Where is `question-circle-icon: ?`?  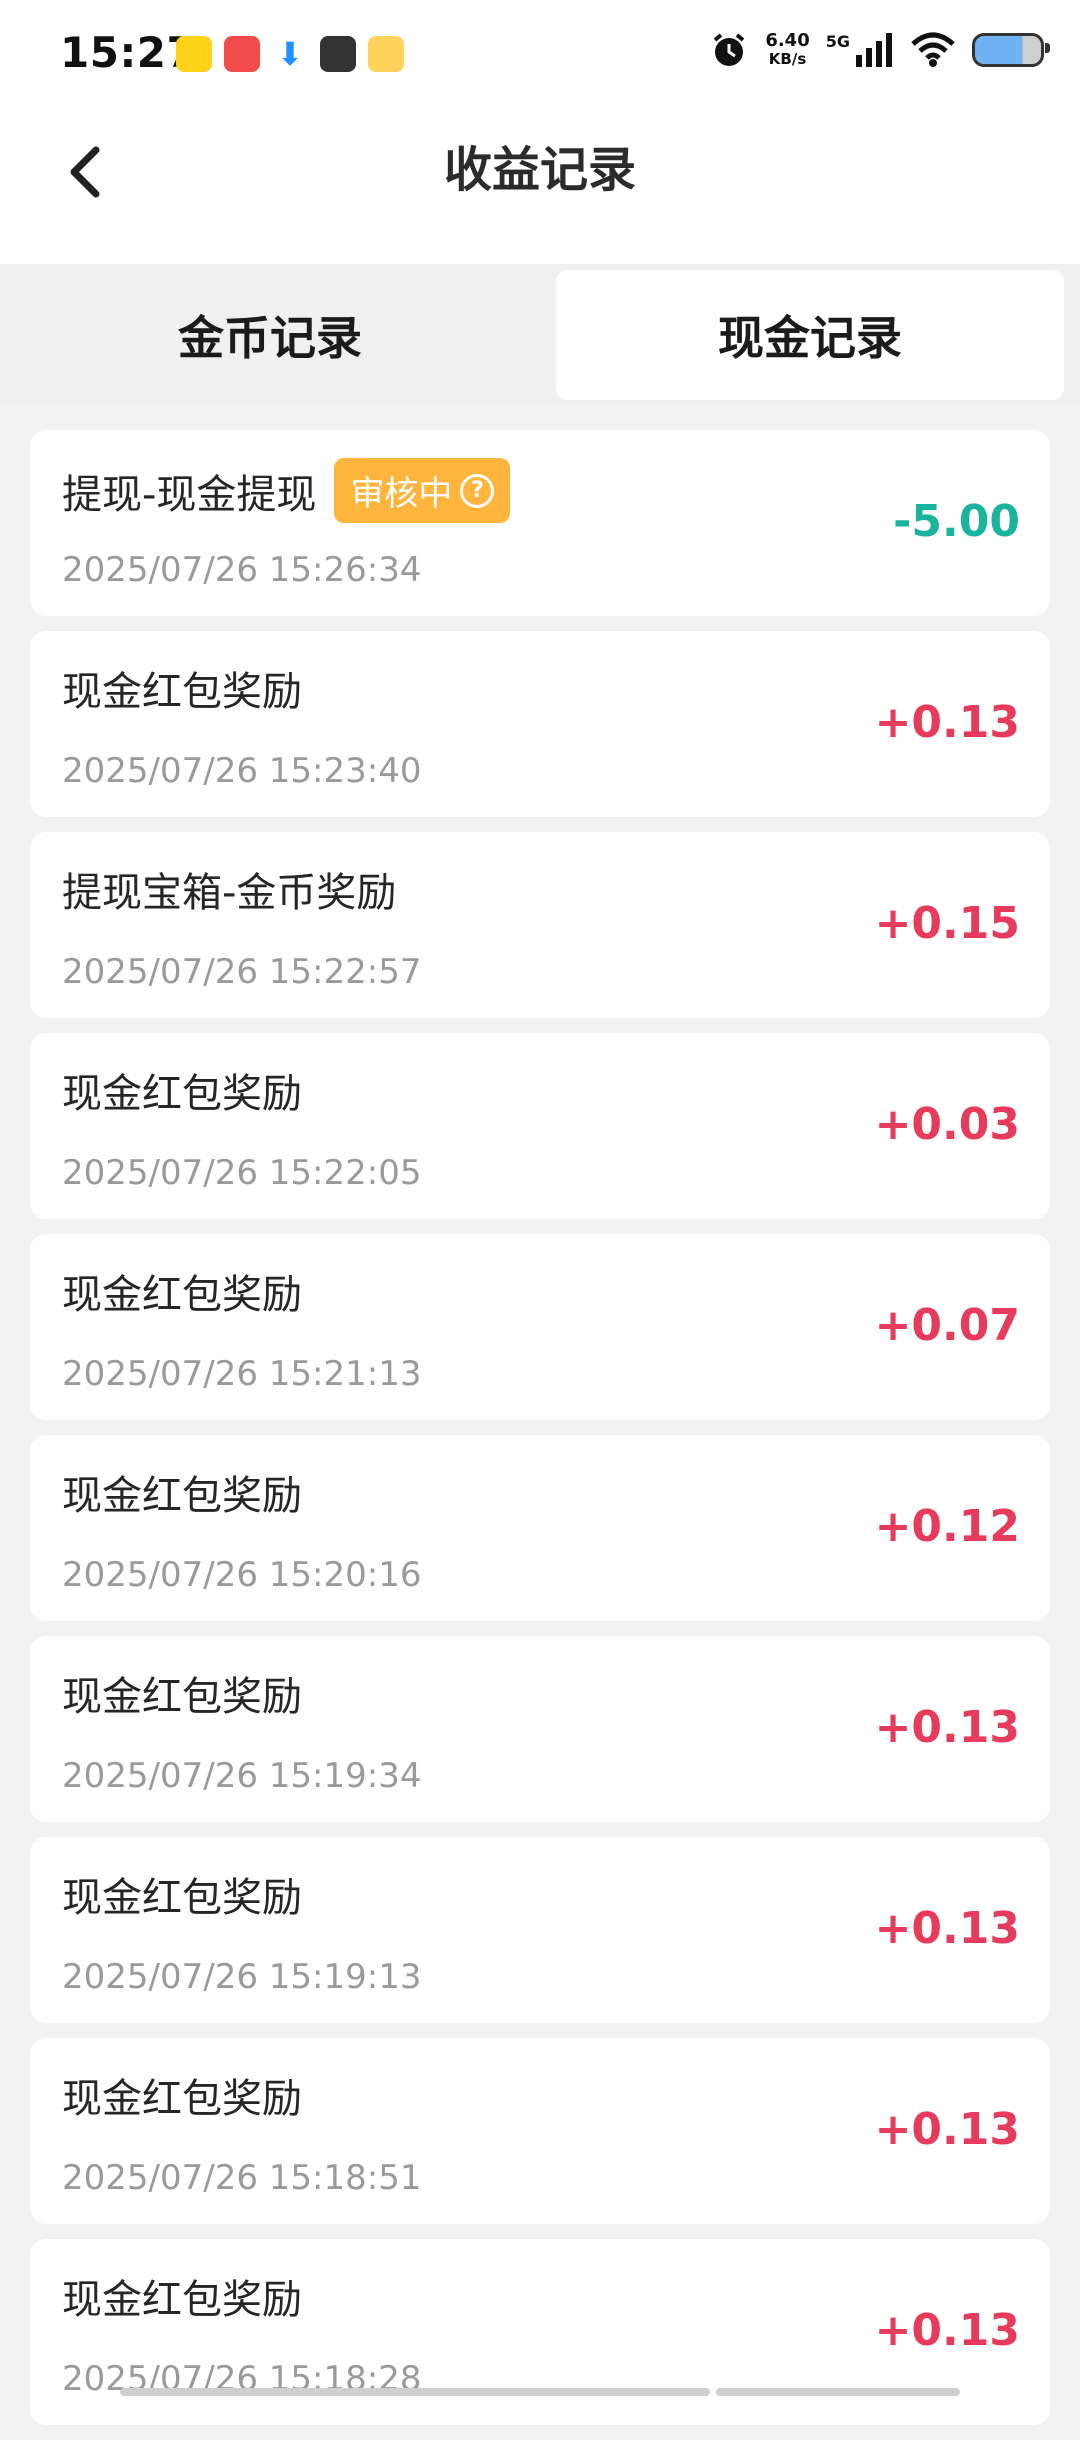
question-circle-icon: ? is located at coordinates (477, 490).